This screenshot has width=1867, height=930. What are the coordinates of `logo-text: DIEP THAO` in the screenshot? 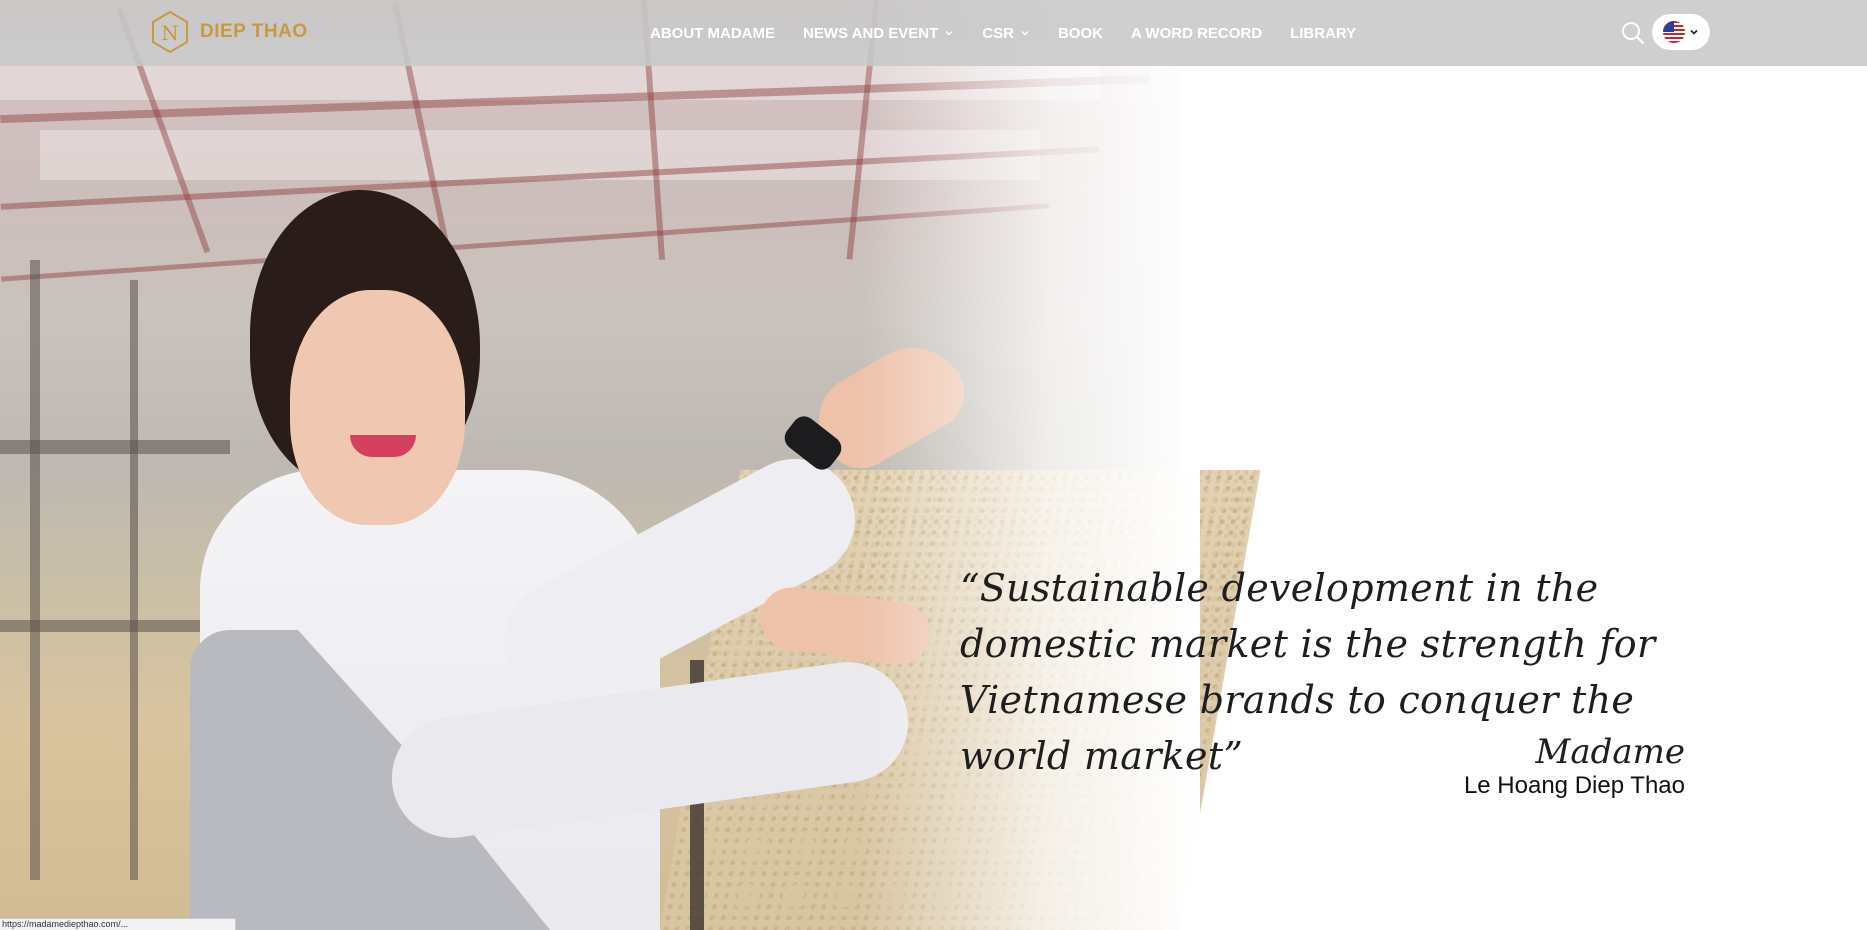 It's located at (254, 31).